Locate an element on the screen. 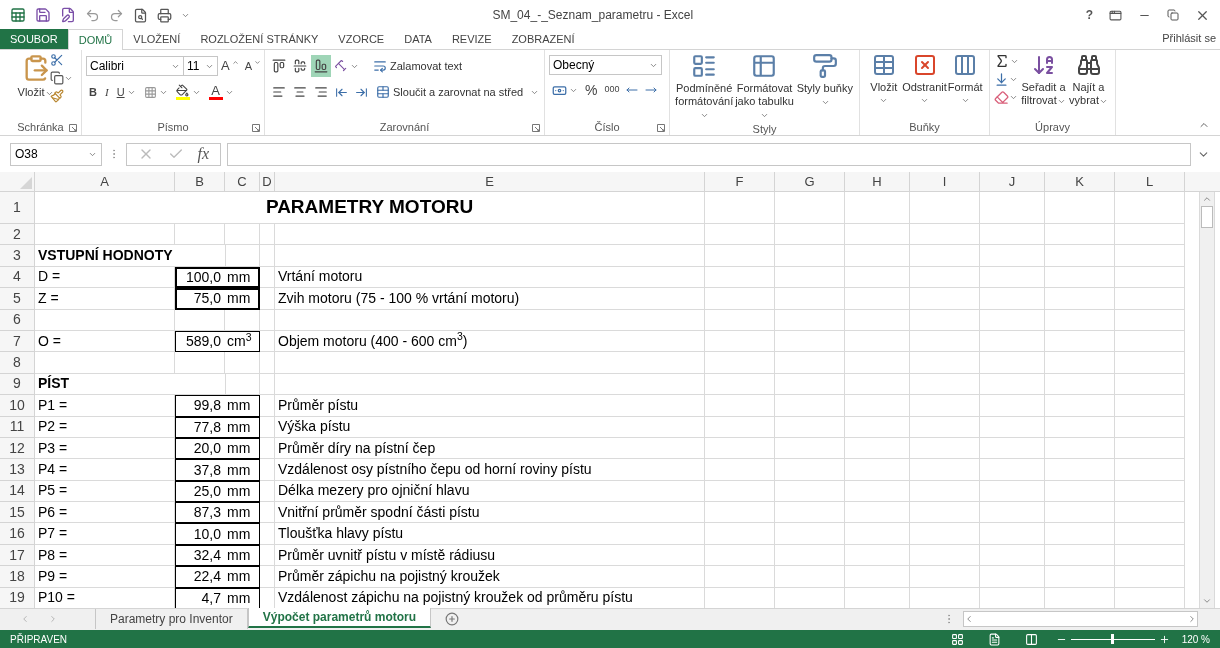 This screenshot has height=648, width=1220. next-sheet-icon is located at coordinates (53, 619).